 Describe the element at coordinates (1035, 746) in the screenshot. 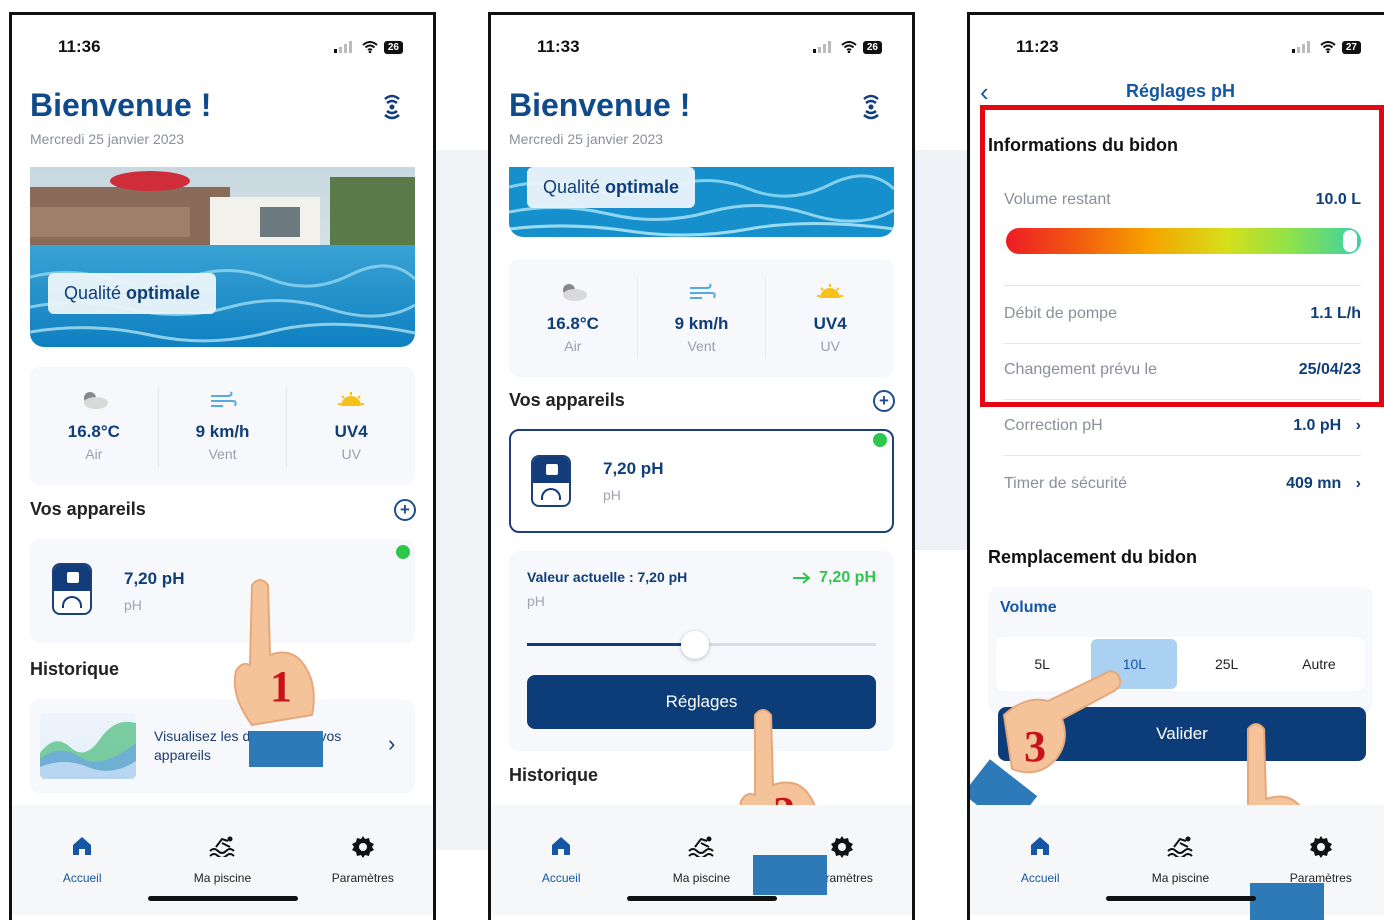

I see `step-number: 3` at that location.